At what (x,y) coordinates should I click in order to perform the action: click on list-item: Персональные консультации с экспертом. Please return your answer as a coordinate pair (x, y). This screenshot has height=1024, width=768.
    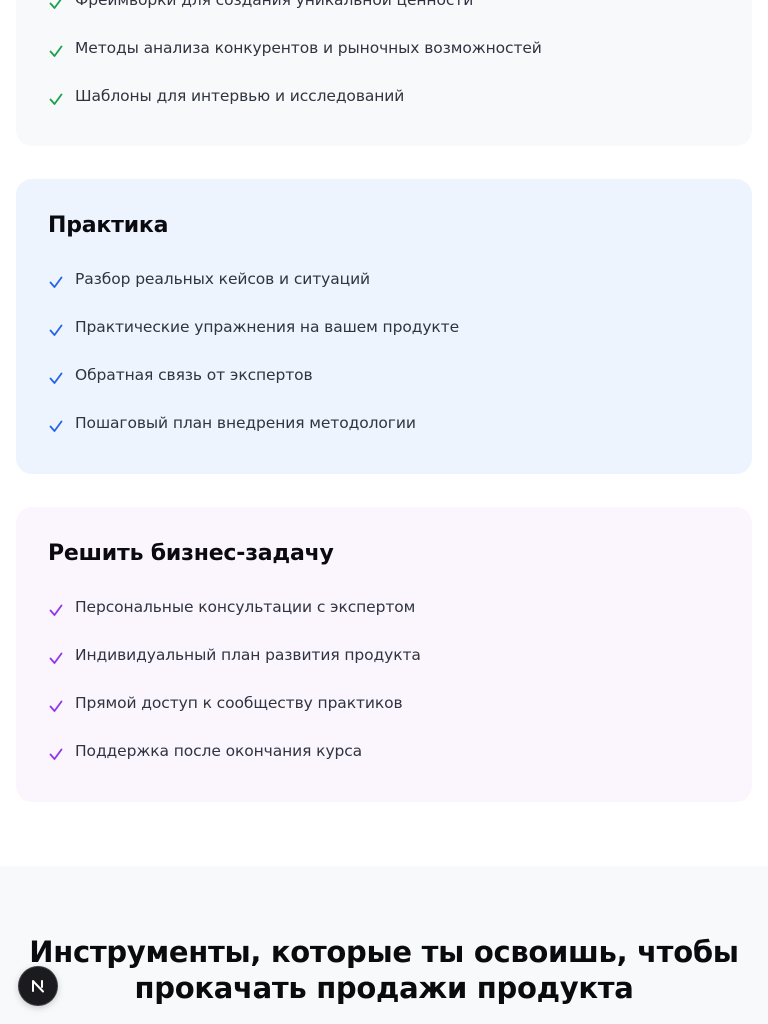
    Looking at the image, I should click on (388, 614).